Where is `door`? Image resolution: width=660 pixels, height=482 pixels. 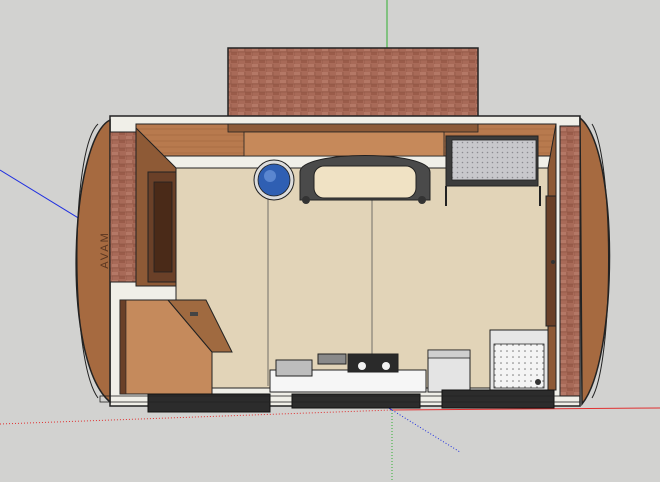 door is located at coordinates (551, 261).